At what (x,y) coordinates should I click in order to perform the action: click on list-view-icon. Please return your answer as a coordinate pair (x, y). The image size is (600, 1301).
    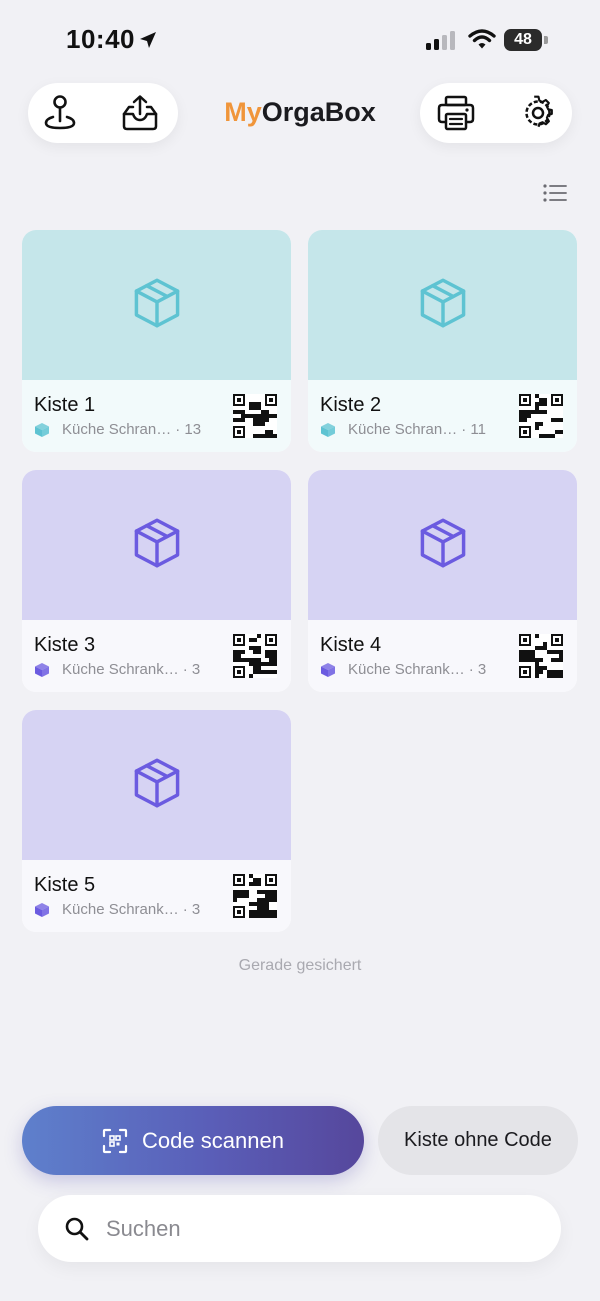
    Looking at the image, I should click on (555, 193).